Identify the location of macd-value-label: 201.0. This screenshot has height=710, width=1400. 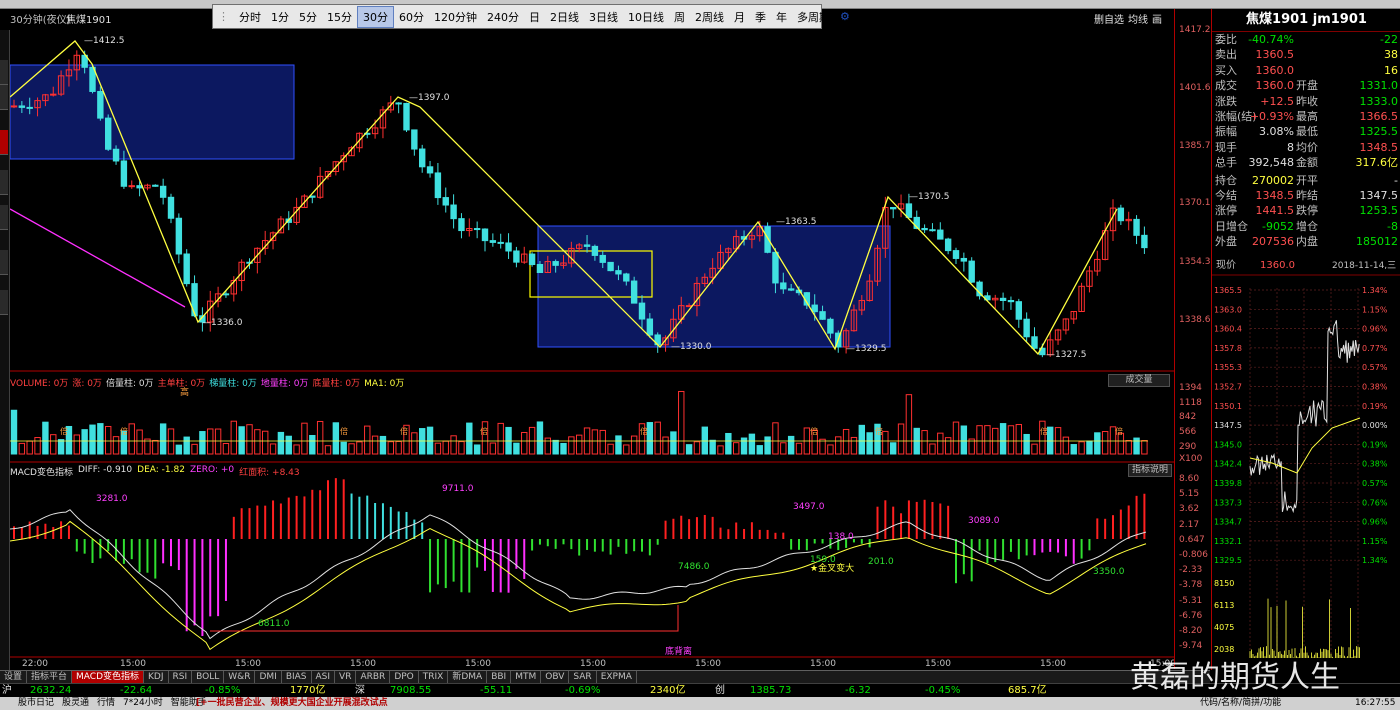
(881, 562).